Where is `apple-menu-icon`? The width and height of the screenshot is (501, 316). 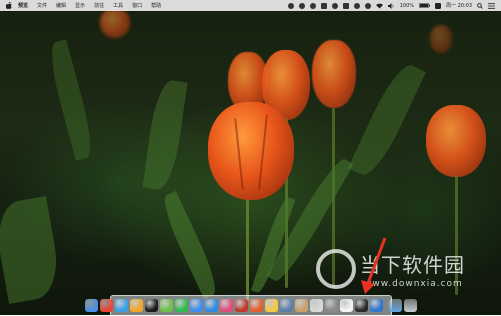 apple-menu-icon is located at coordinates (8, 5).